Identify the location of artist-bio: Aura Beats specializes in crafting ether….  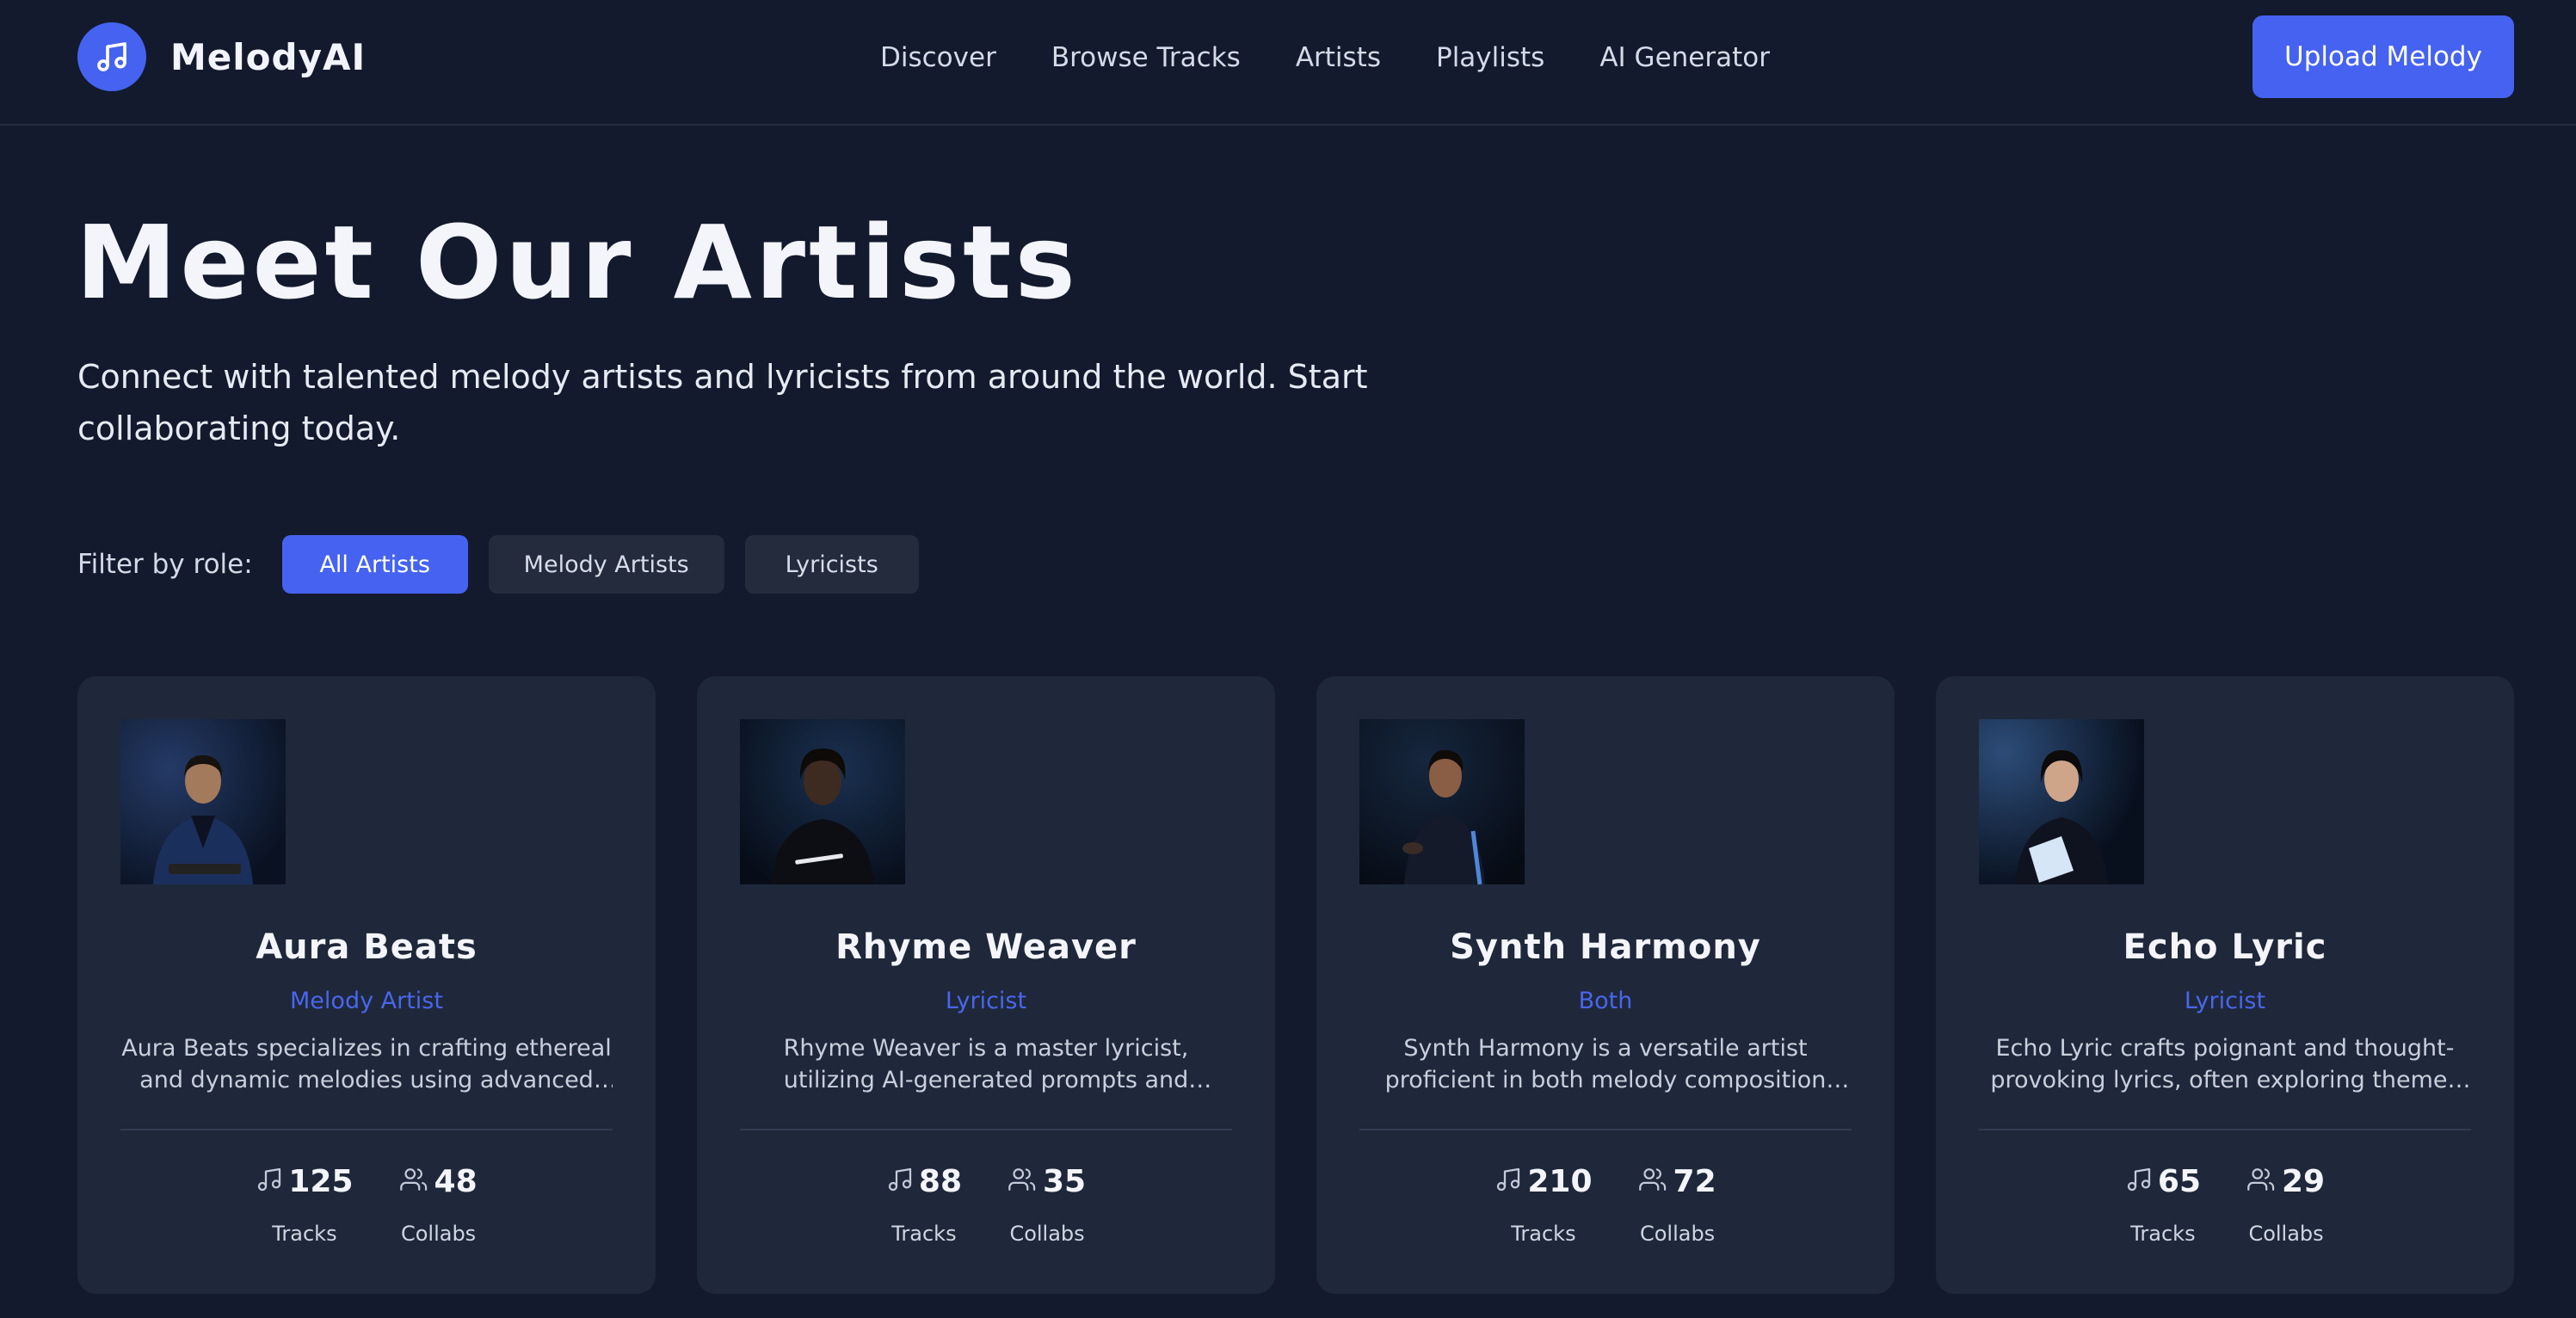
(367, 1064).